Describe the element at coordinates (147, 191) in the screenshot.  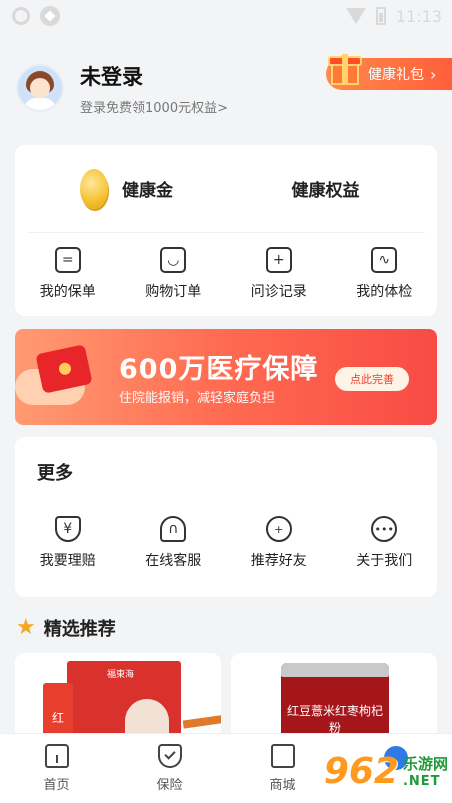
I see `health-coin-label: 健康金` at that location.